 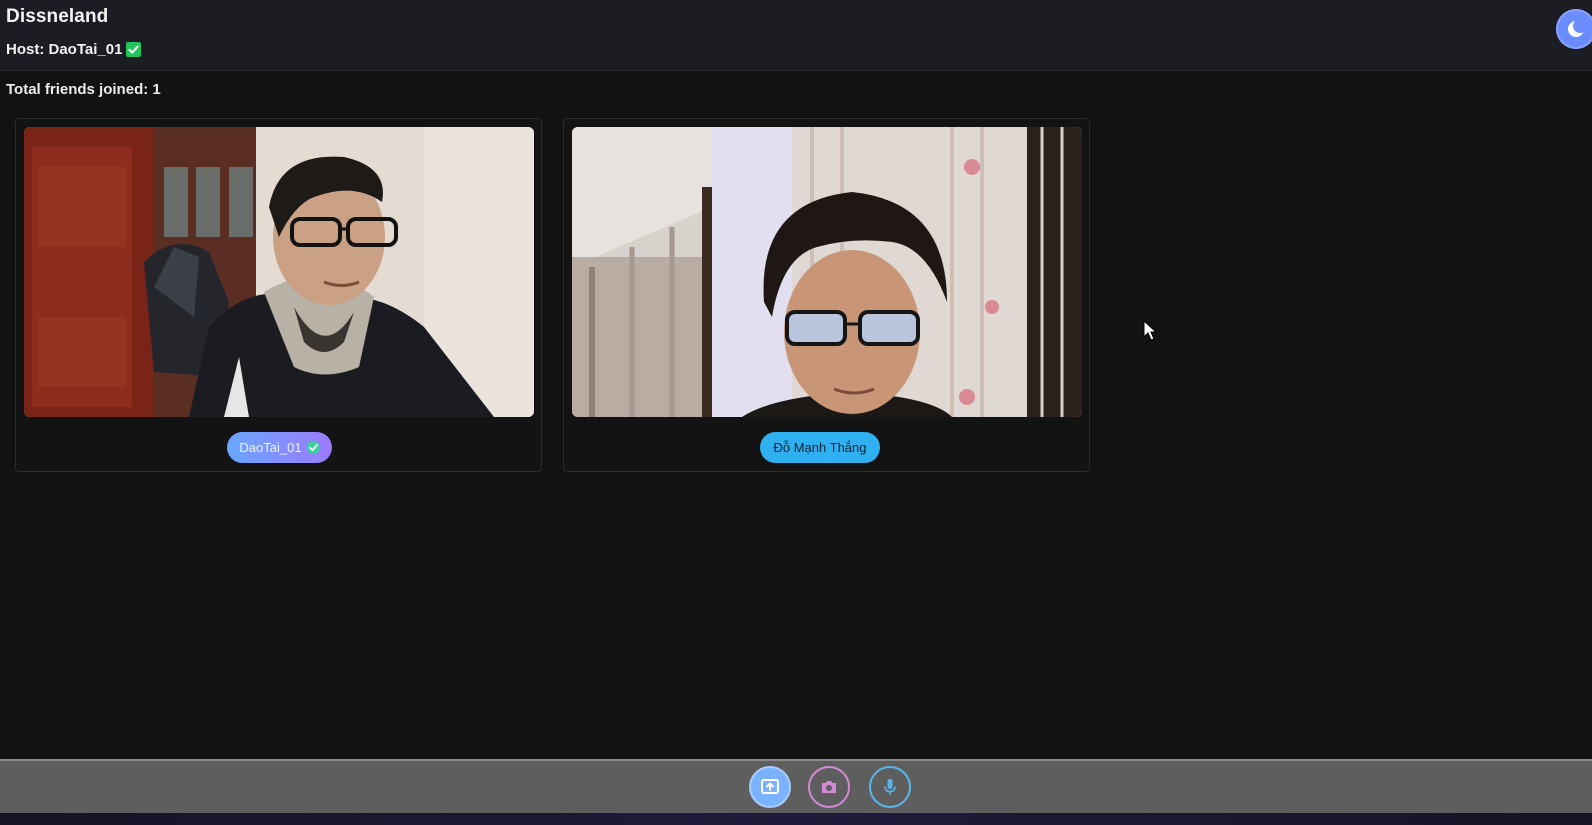 I want to click on app-header: Dissneland Host: DaoTai_01, so click(x=796, y=35).